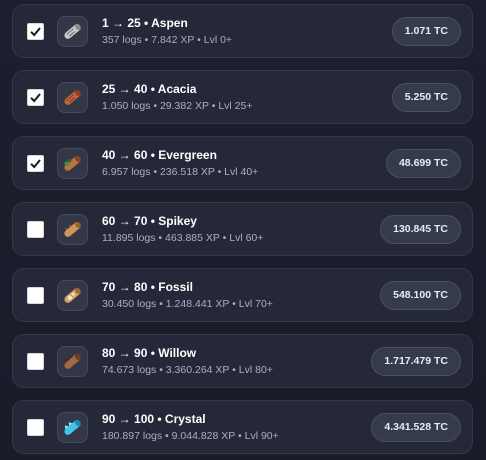 The width and height of the screenshot is (486, 460). Describe the element at coordinates (416, 361) in the screenshot. I see `tier-price-badge: 1.717.479 TC` at that location.